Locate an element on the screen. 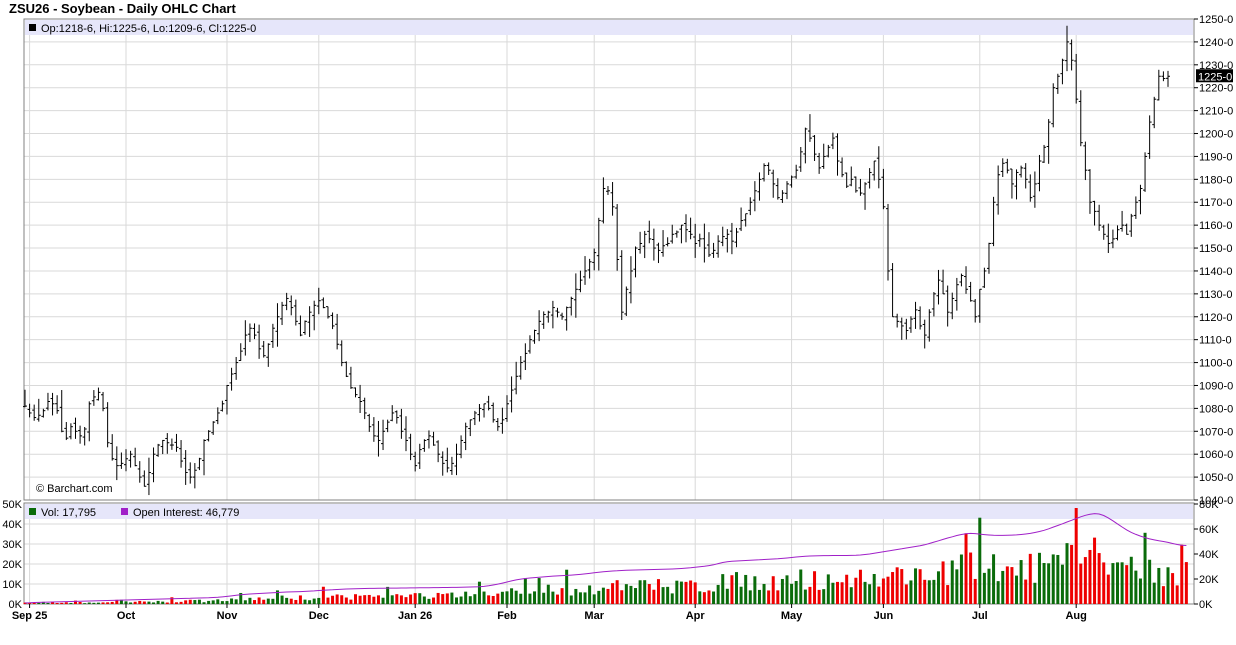 The width and height of the screenshot is (1236, 645). volume-tick-label: 10K is located at coordinates (12, 585).